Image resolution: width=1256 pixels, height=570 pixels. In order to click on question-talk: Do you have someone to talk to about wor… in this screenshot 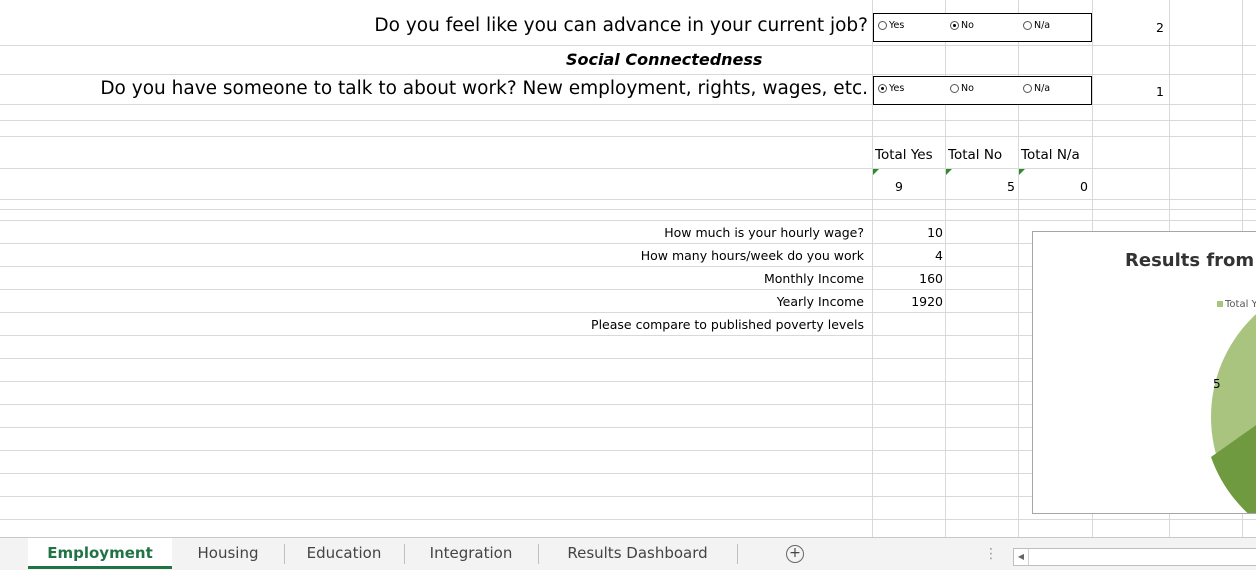, I will do `click(484, 88)`.